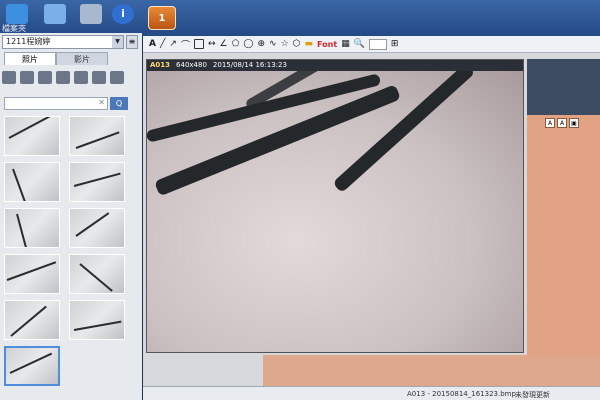 The width and height of the screenshot is (600, 400). I want to click on folder-icon, so click(17, 14).